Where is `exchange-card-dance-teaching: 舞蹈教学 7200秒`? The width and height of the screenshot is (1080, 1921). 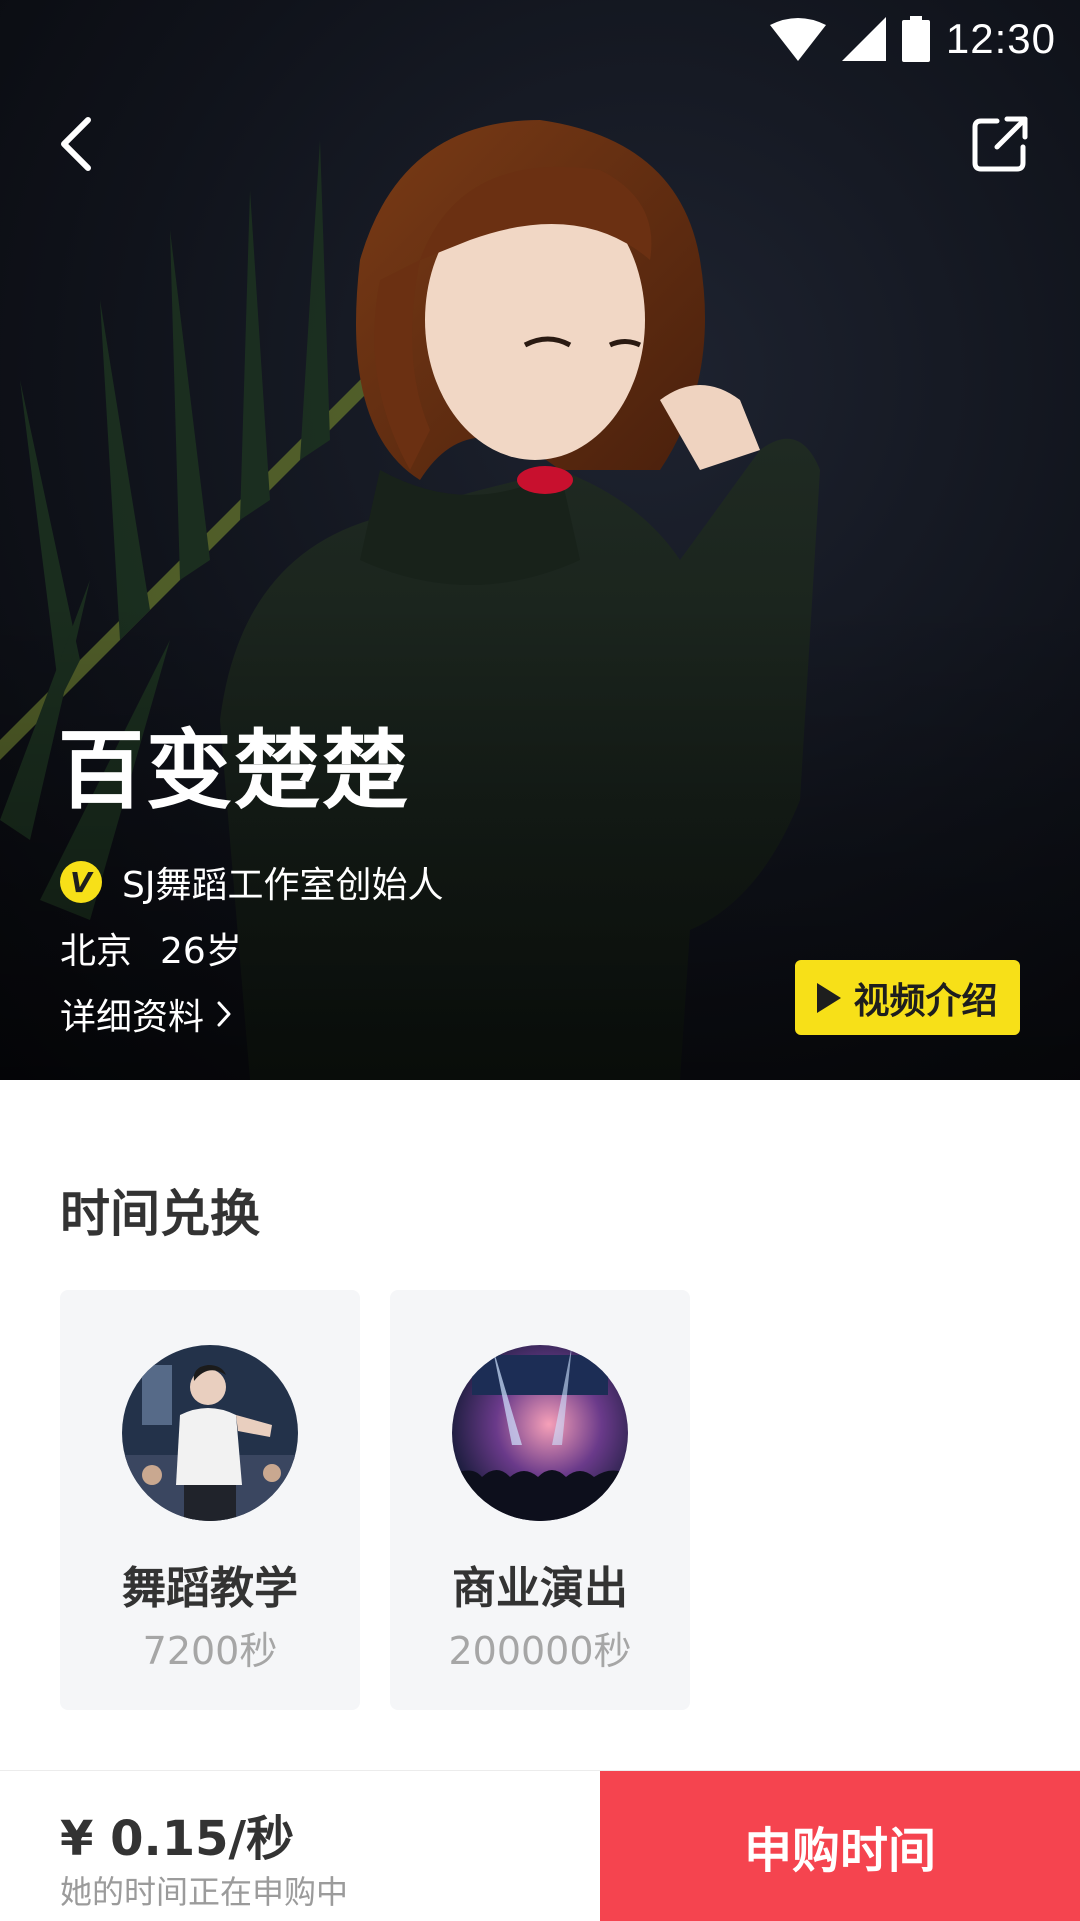 exchange-card-dance-teaching: 舞蹈教学 7200秒 is located at coordinates (210, 1500).